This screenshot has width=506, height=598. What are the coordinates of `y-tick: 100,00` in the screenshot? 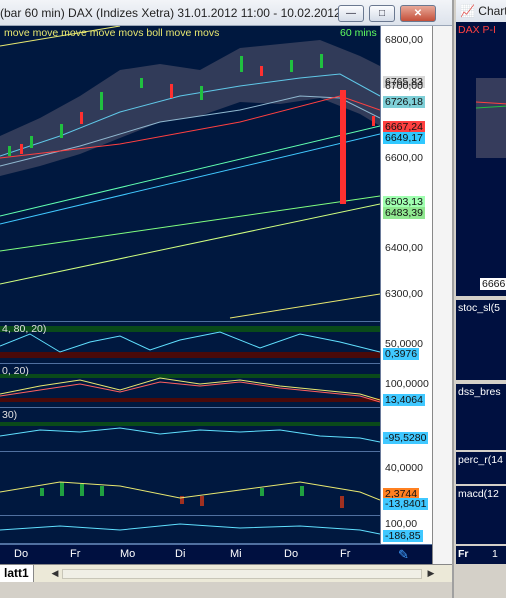 It's located at (401, 524).